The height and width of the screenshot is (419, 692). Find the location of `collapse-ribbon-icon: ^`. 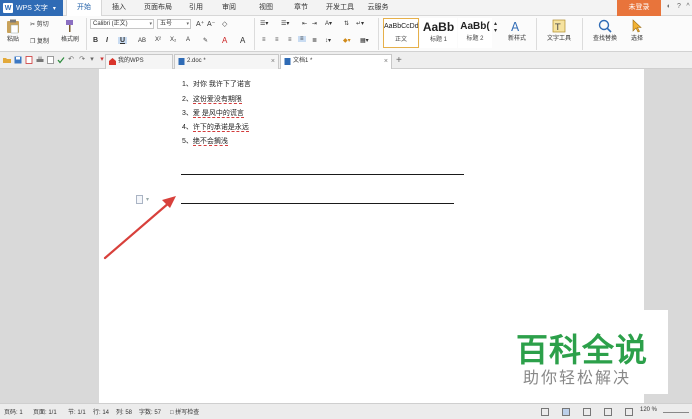

collapse-ribbon-icon: ^ is located at coordinates (688, 7).